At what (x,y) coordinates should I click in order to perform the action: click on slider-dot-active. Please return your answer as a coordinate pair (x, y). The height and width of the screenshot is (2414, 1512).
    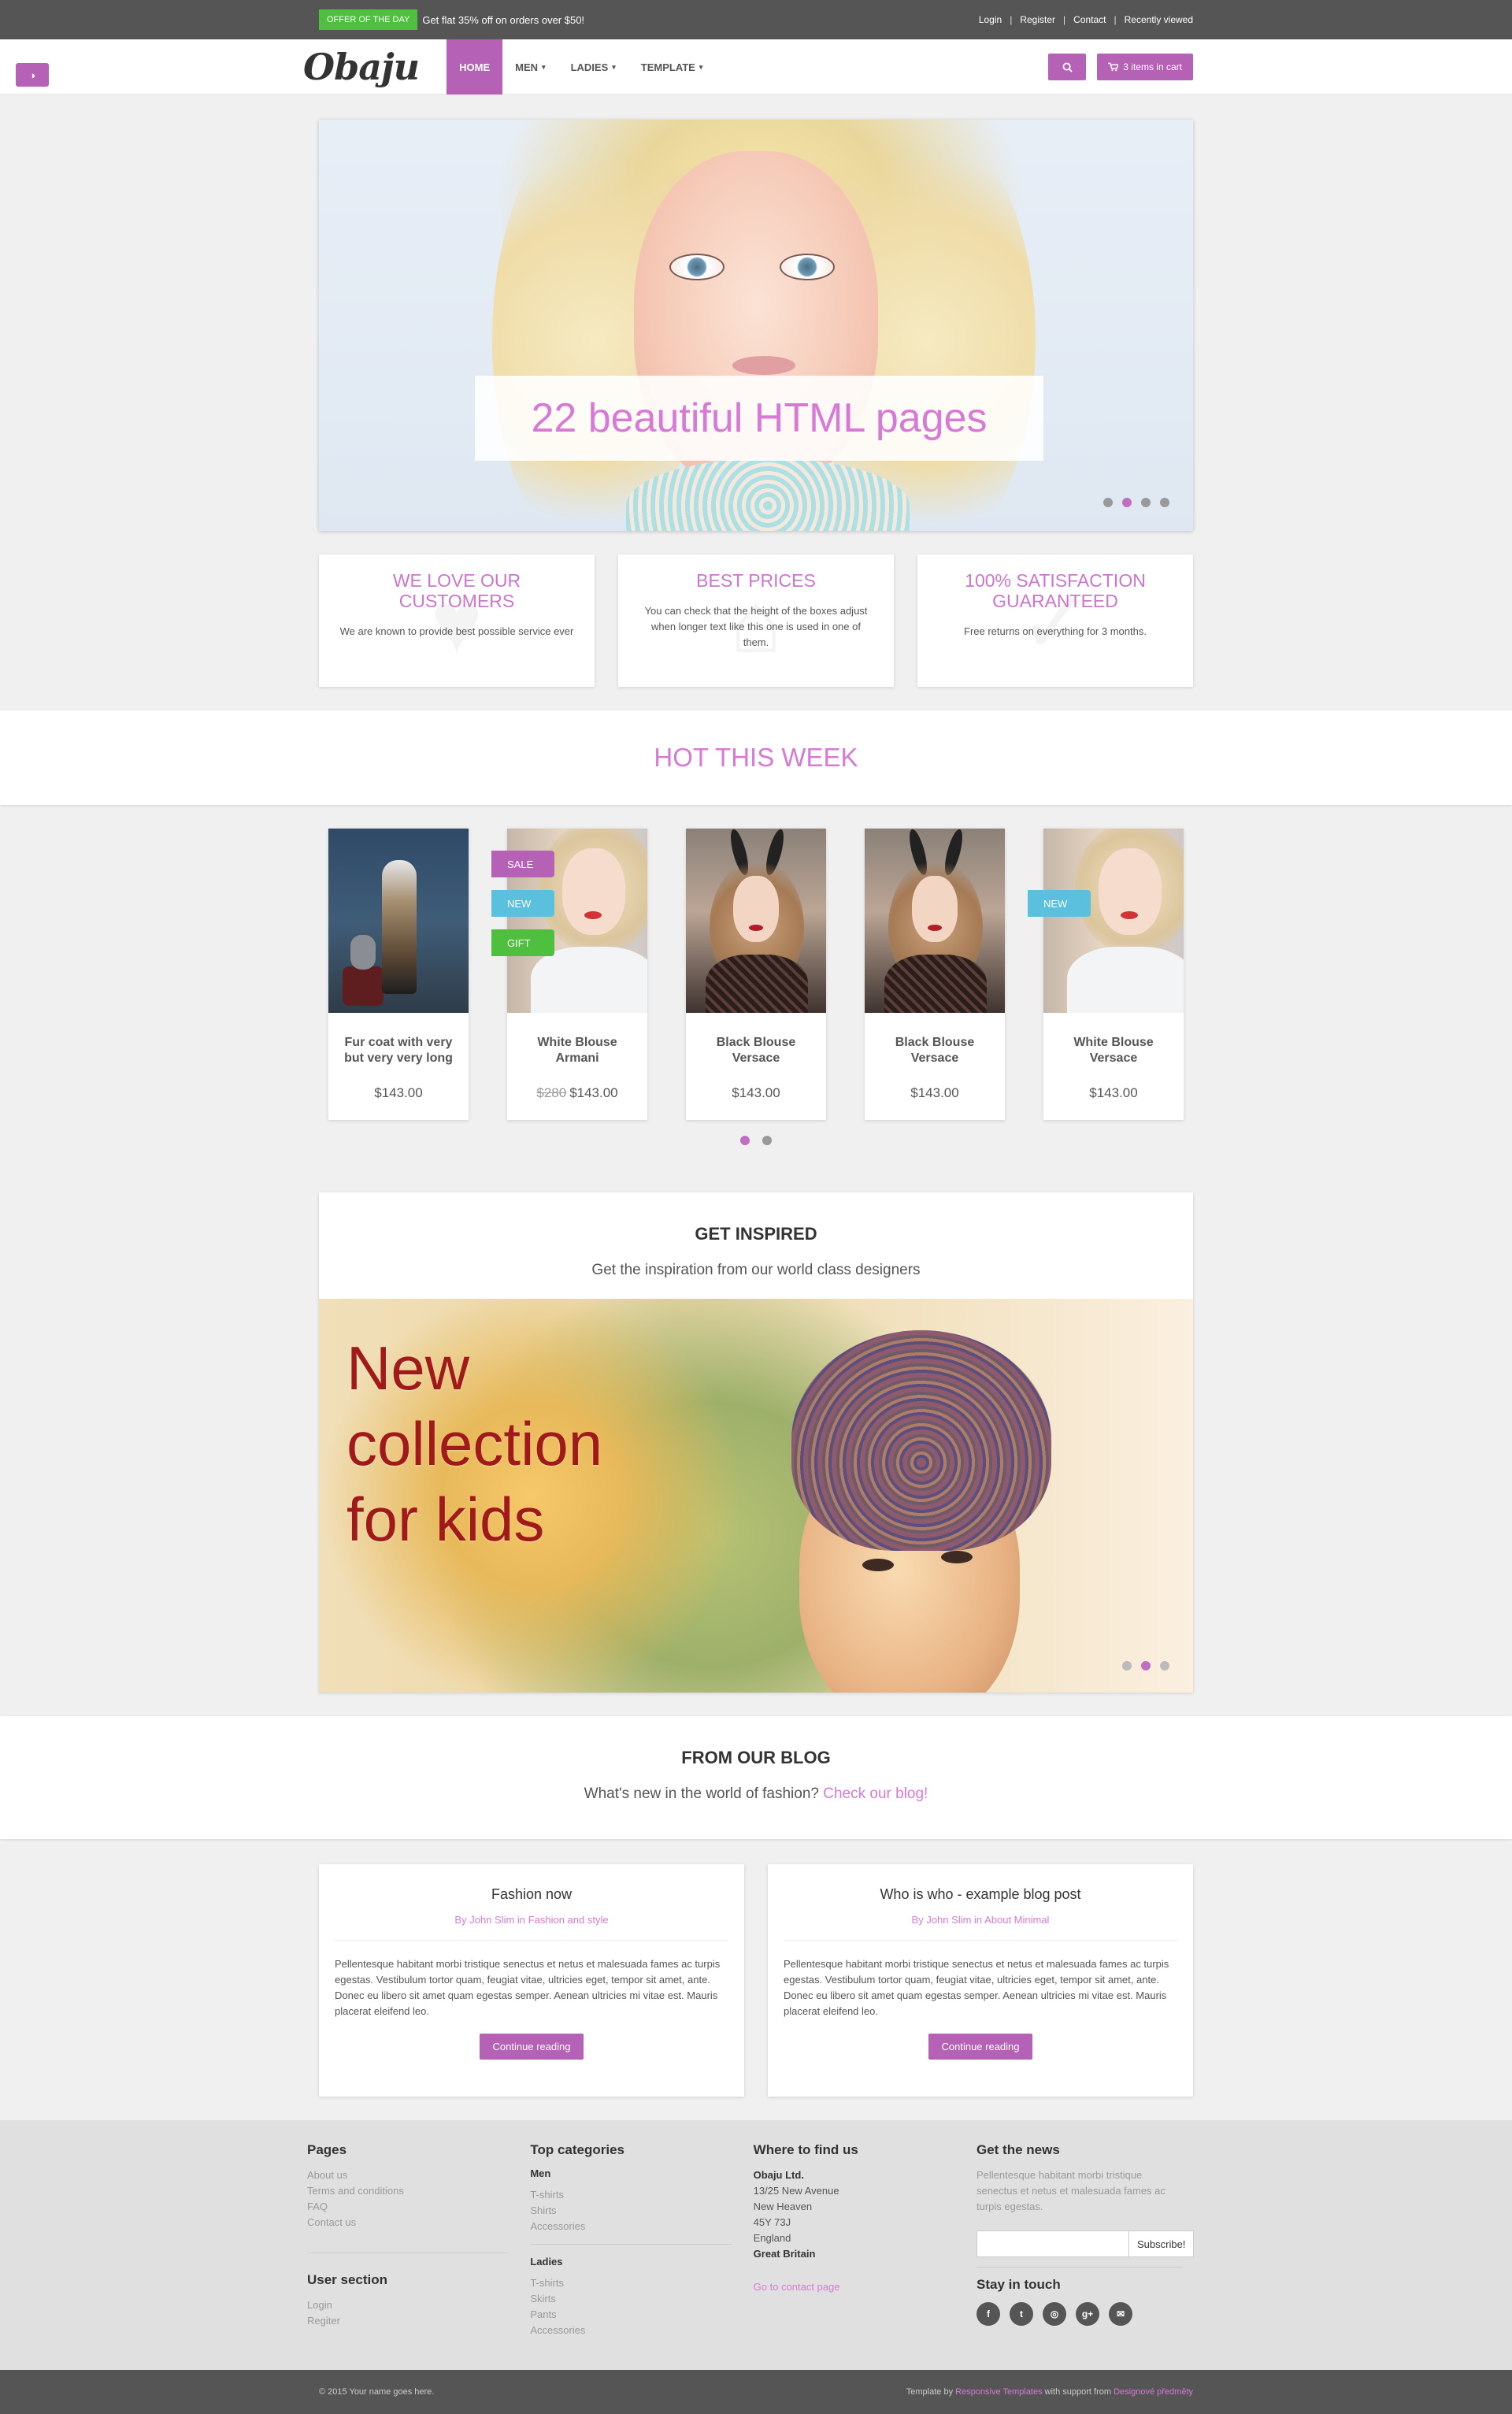
    Looking at the image, I should click on (1127, 502).